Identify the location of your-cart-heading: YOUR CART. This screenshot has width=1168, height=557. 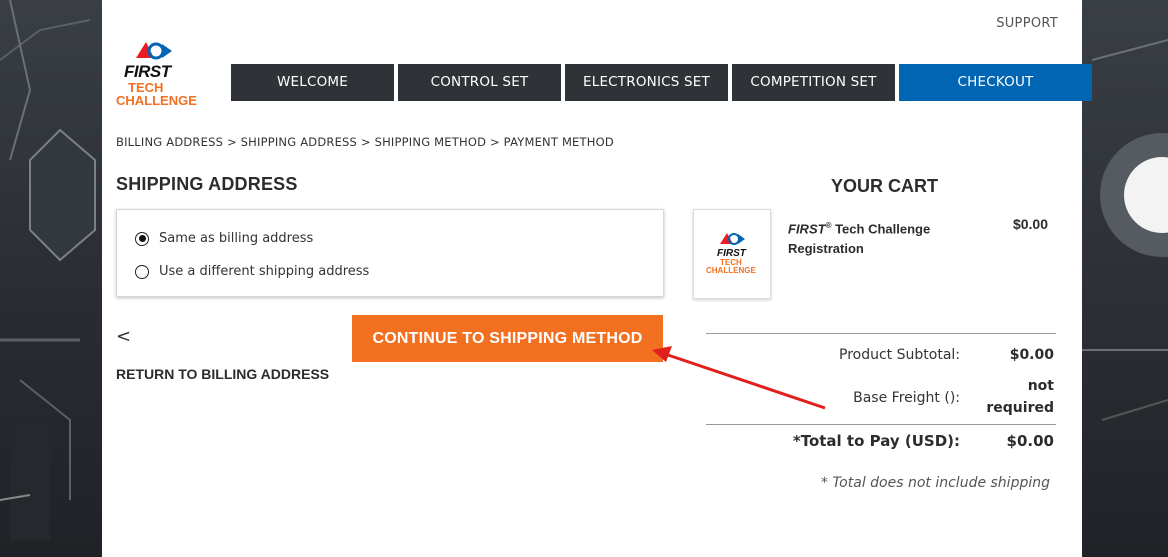
(884, 186).